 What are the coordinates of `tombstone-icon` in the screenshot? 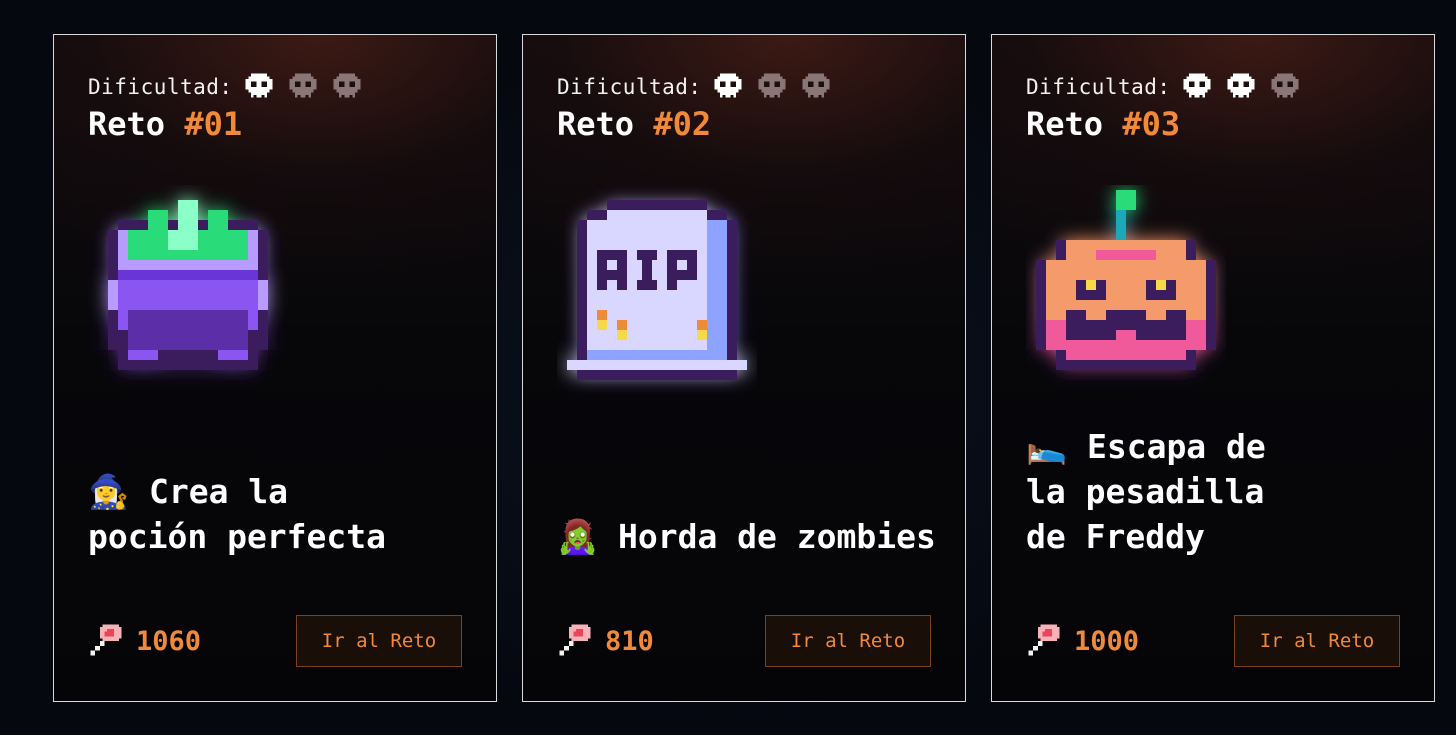 It's located at (657, 290).